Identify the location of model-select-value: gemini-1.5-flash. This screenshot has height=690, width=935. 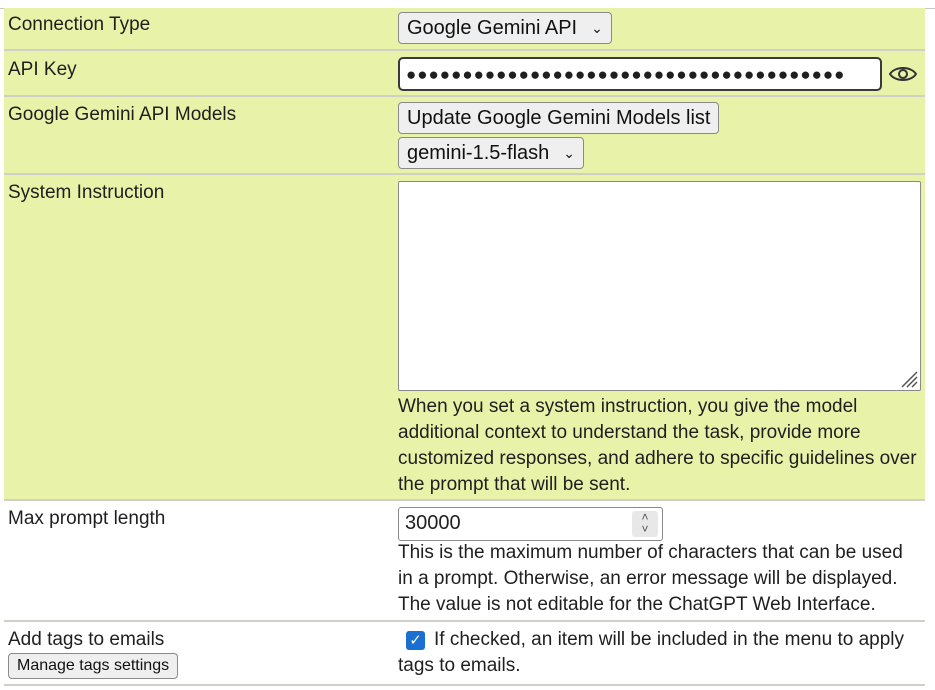
(478, 152).